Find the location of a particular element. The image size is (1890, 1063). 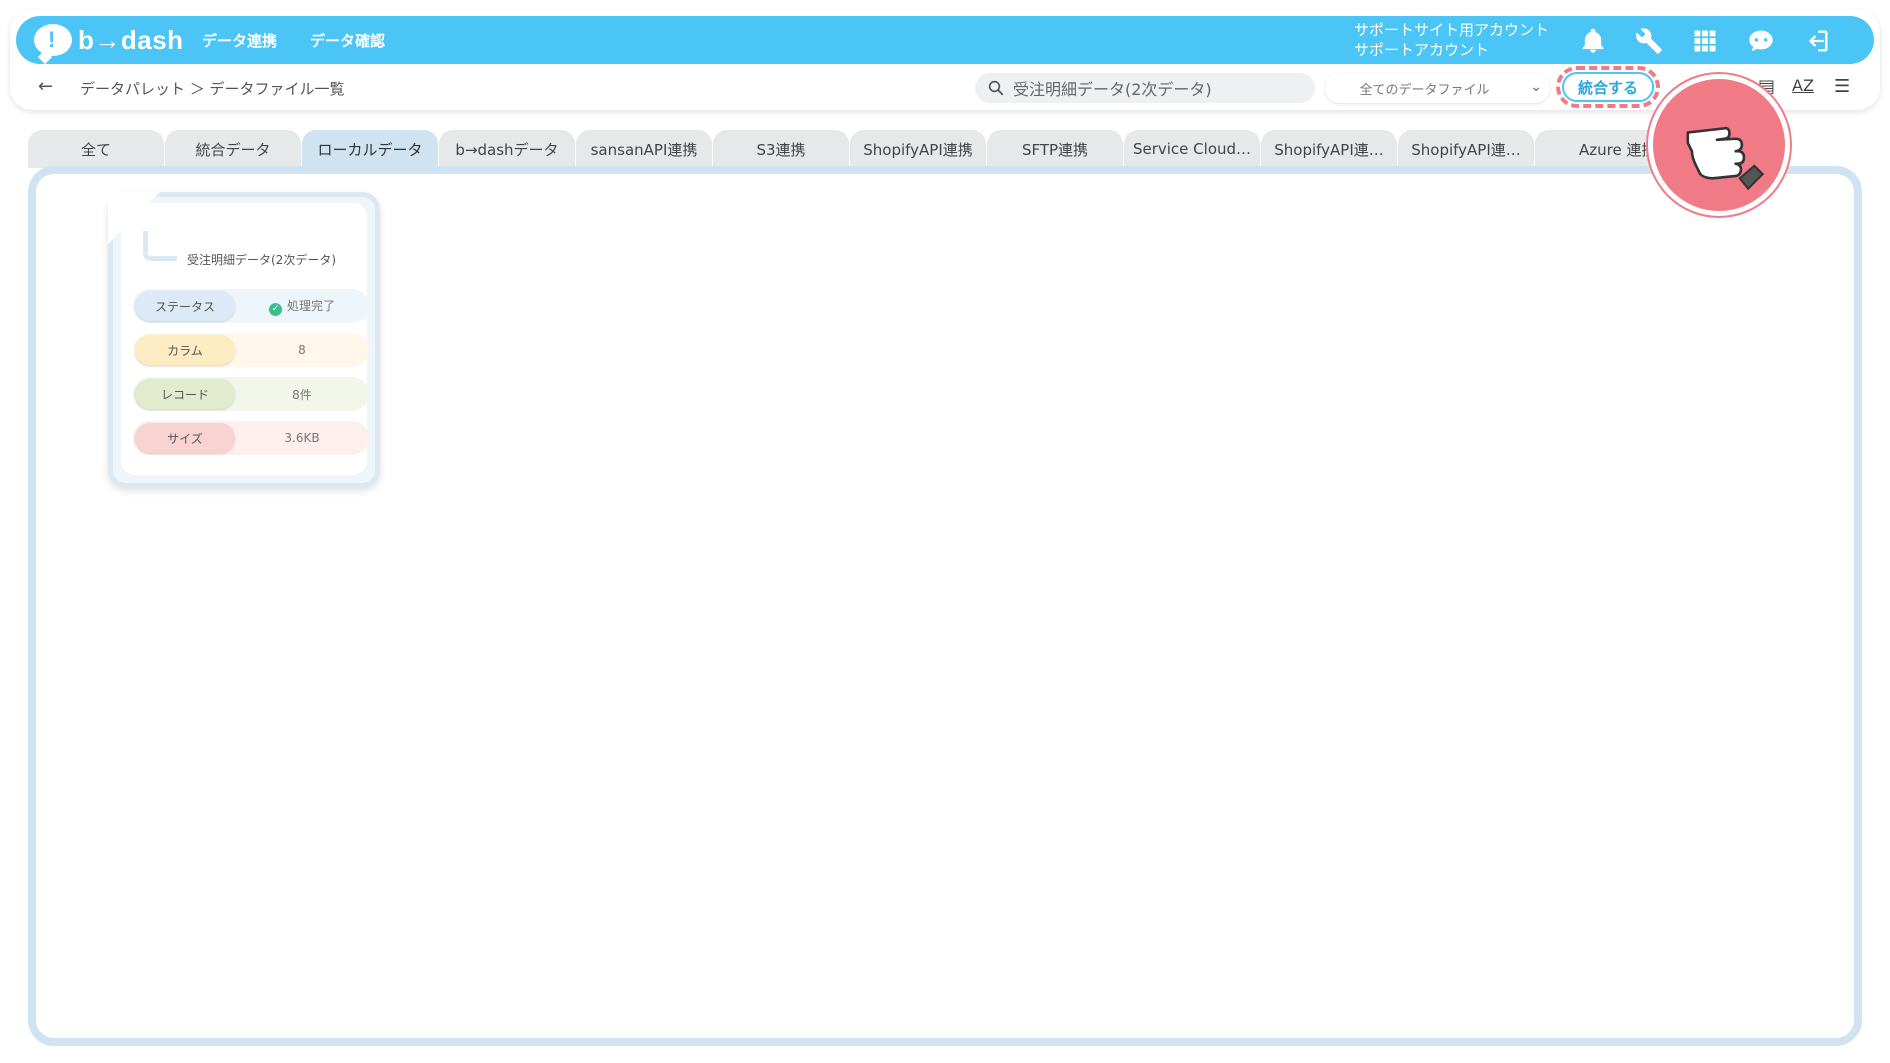

card-title: 受注明細データ(2次データ) is located at coordinates (261, 260).